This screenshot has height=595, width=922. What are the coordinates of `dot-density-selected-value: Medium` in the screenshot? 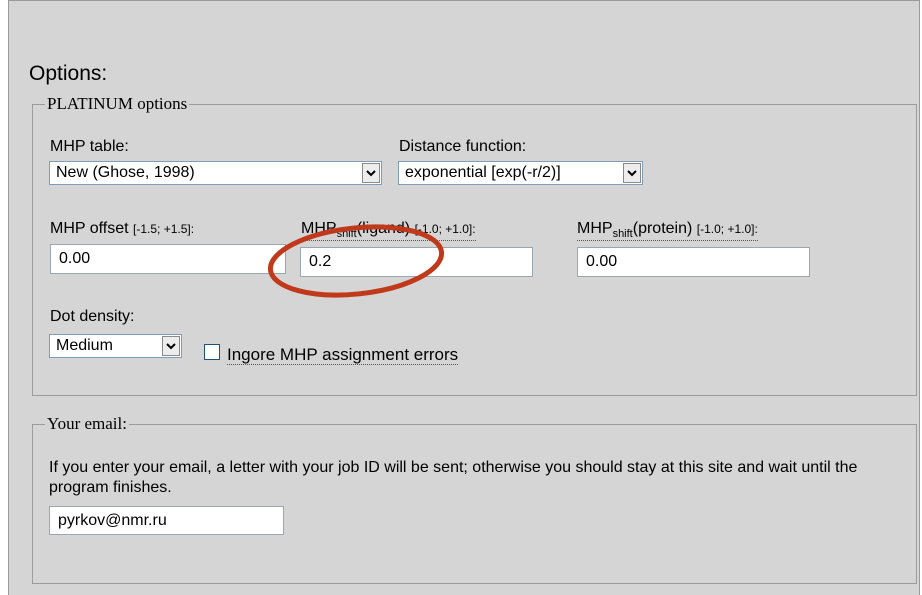 It's located at (84, 345).